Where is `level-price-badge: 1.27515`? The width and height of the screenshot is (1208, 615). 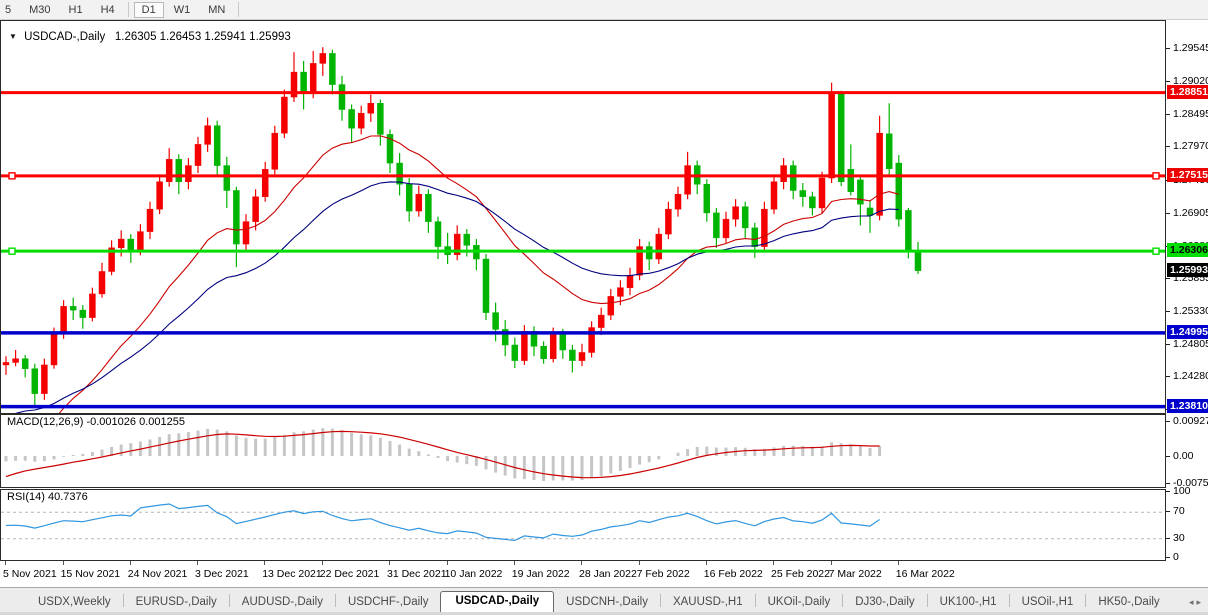
level-price-badge: 1.27515 is located at coordinates (1187, 174).